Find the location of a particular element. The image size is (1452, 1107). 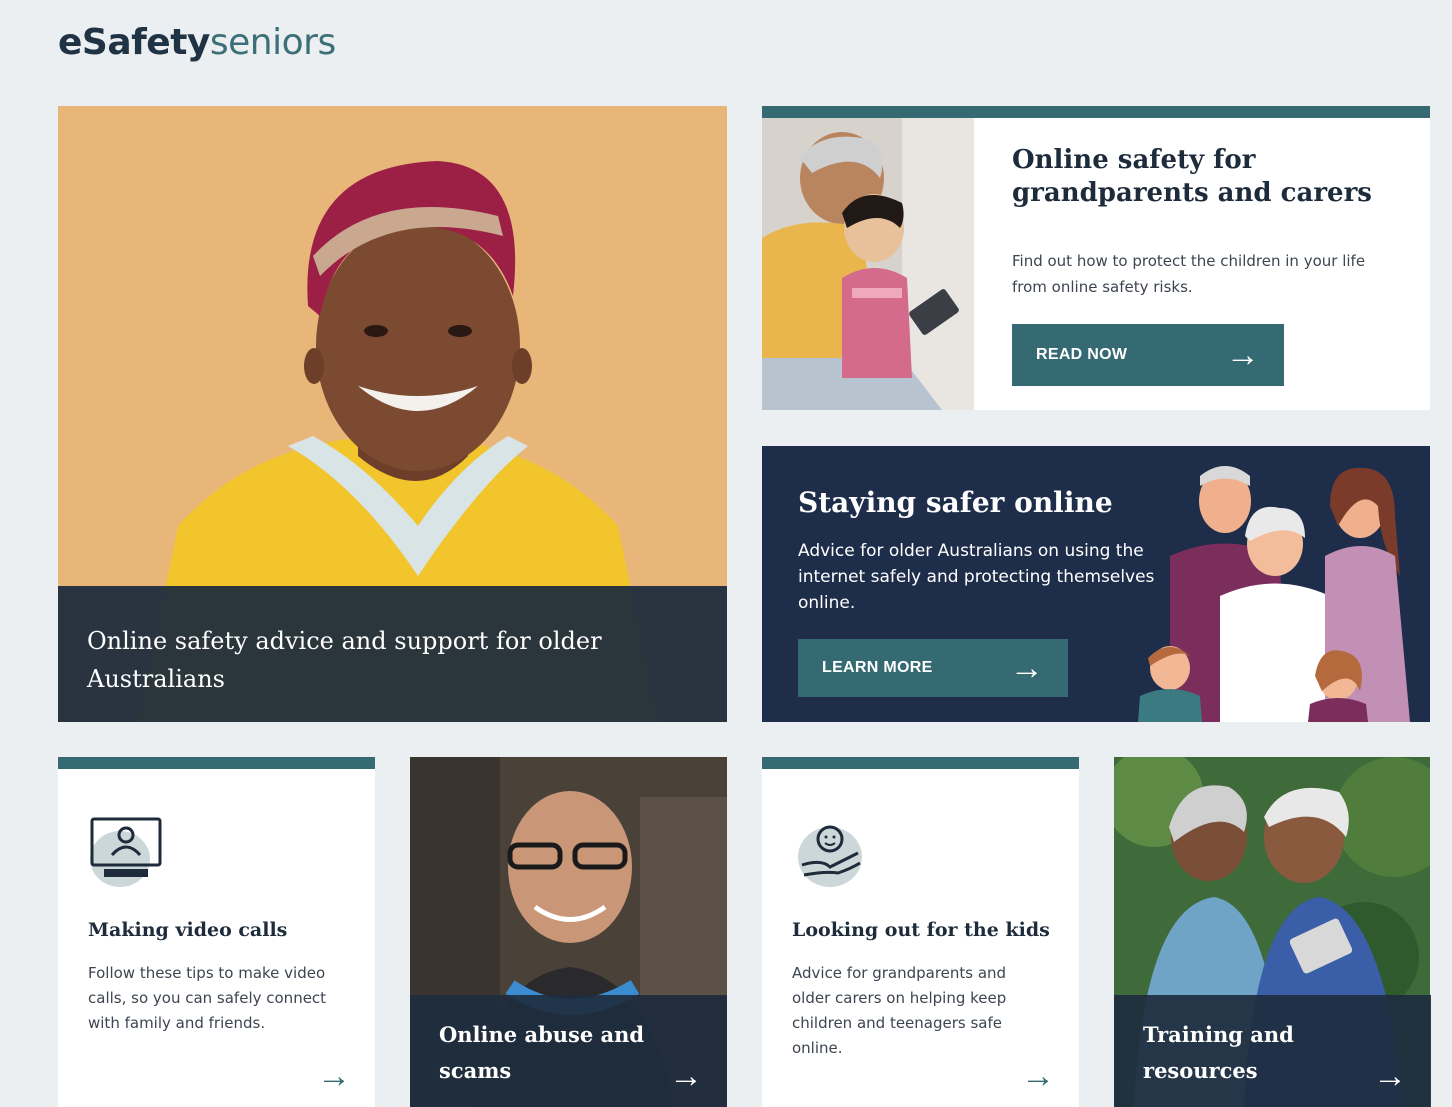

tile-caption: Online abuse and scams → is located at coordinates (568, 1051).